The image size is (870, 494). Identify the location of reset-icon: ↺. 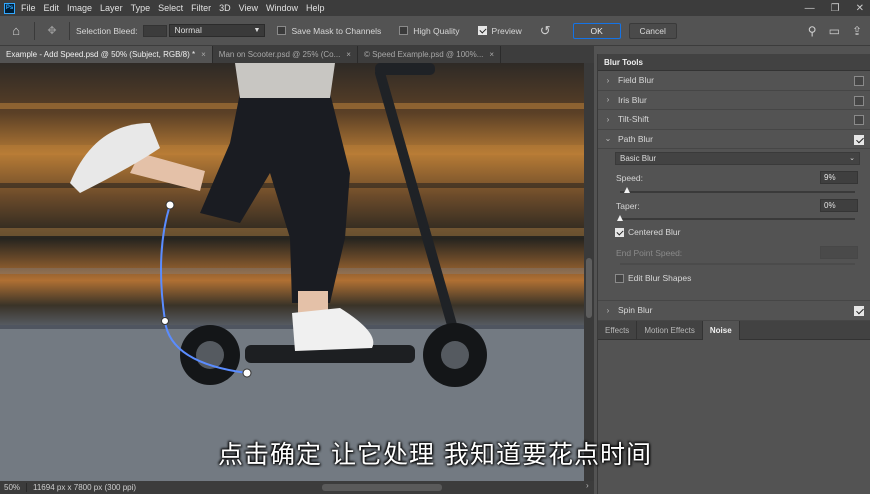
(545, 31).